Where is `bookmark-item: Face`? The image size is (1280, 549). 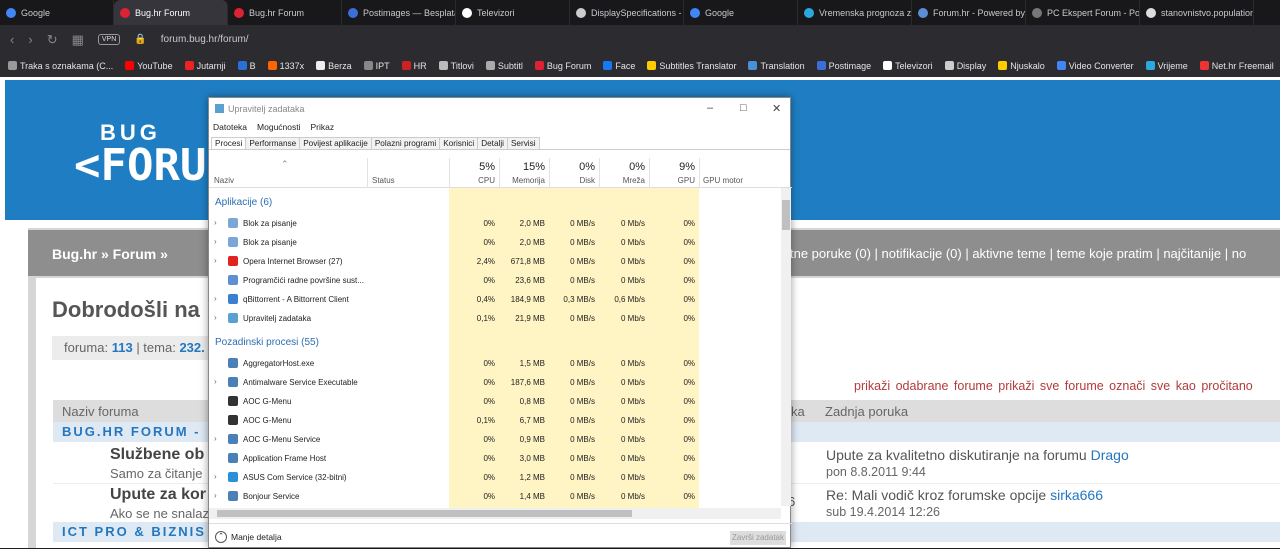 bookmark-item: Face is located at coordinates (619, 66).